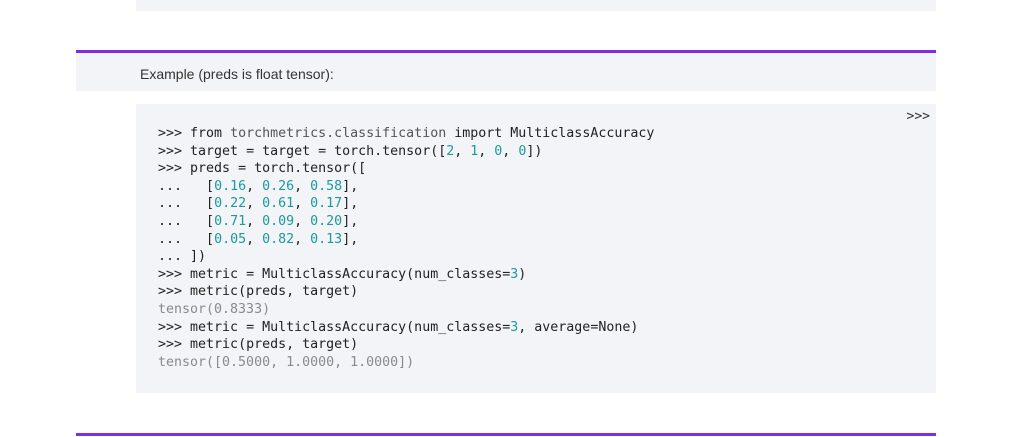  I want to click on code-token-num: 0.61, so click(278, 204).